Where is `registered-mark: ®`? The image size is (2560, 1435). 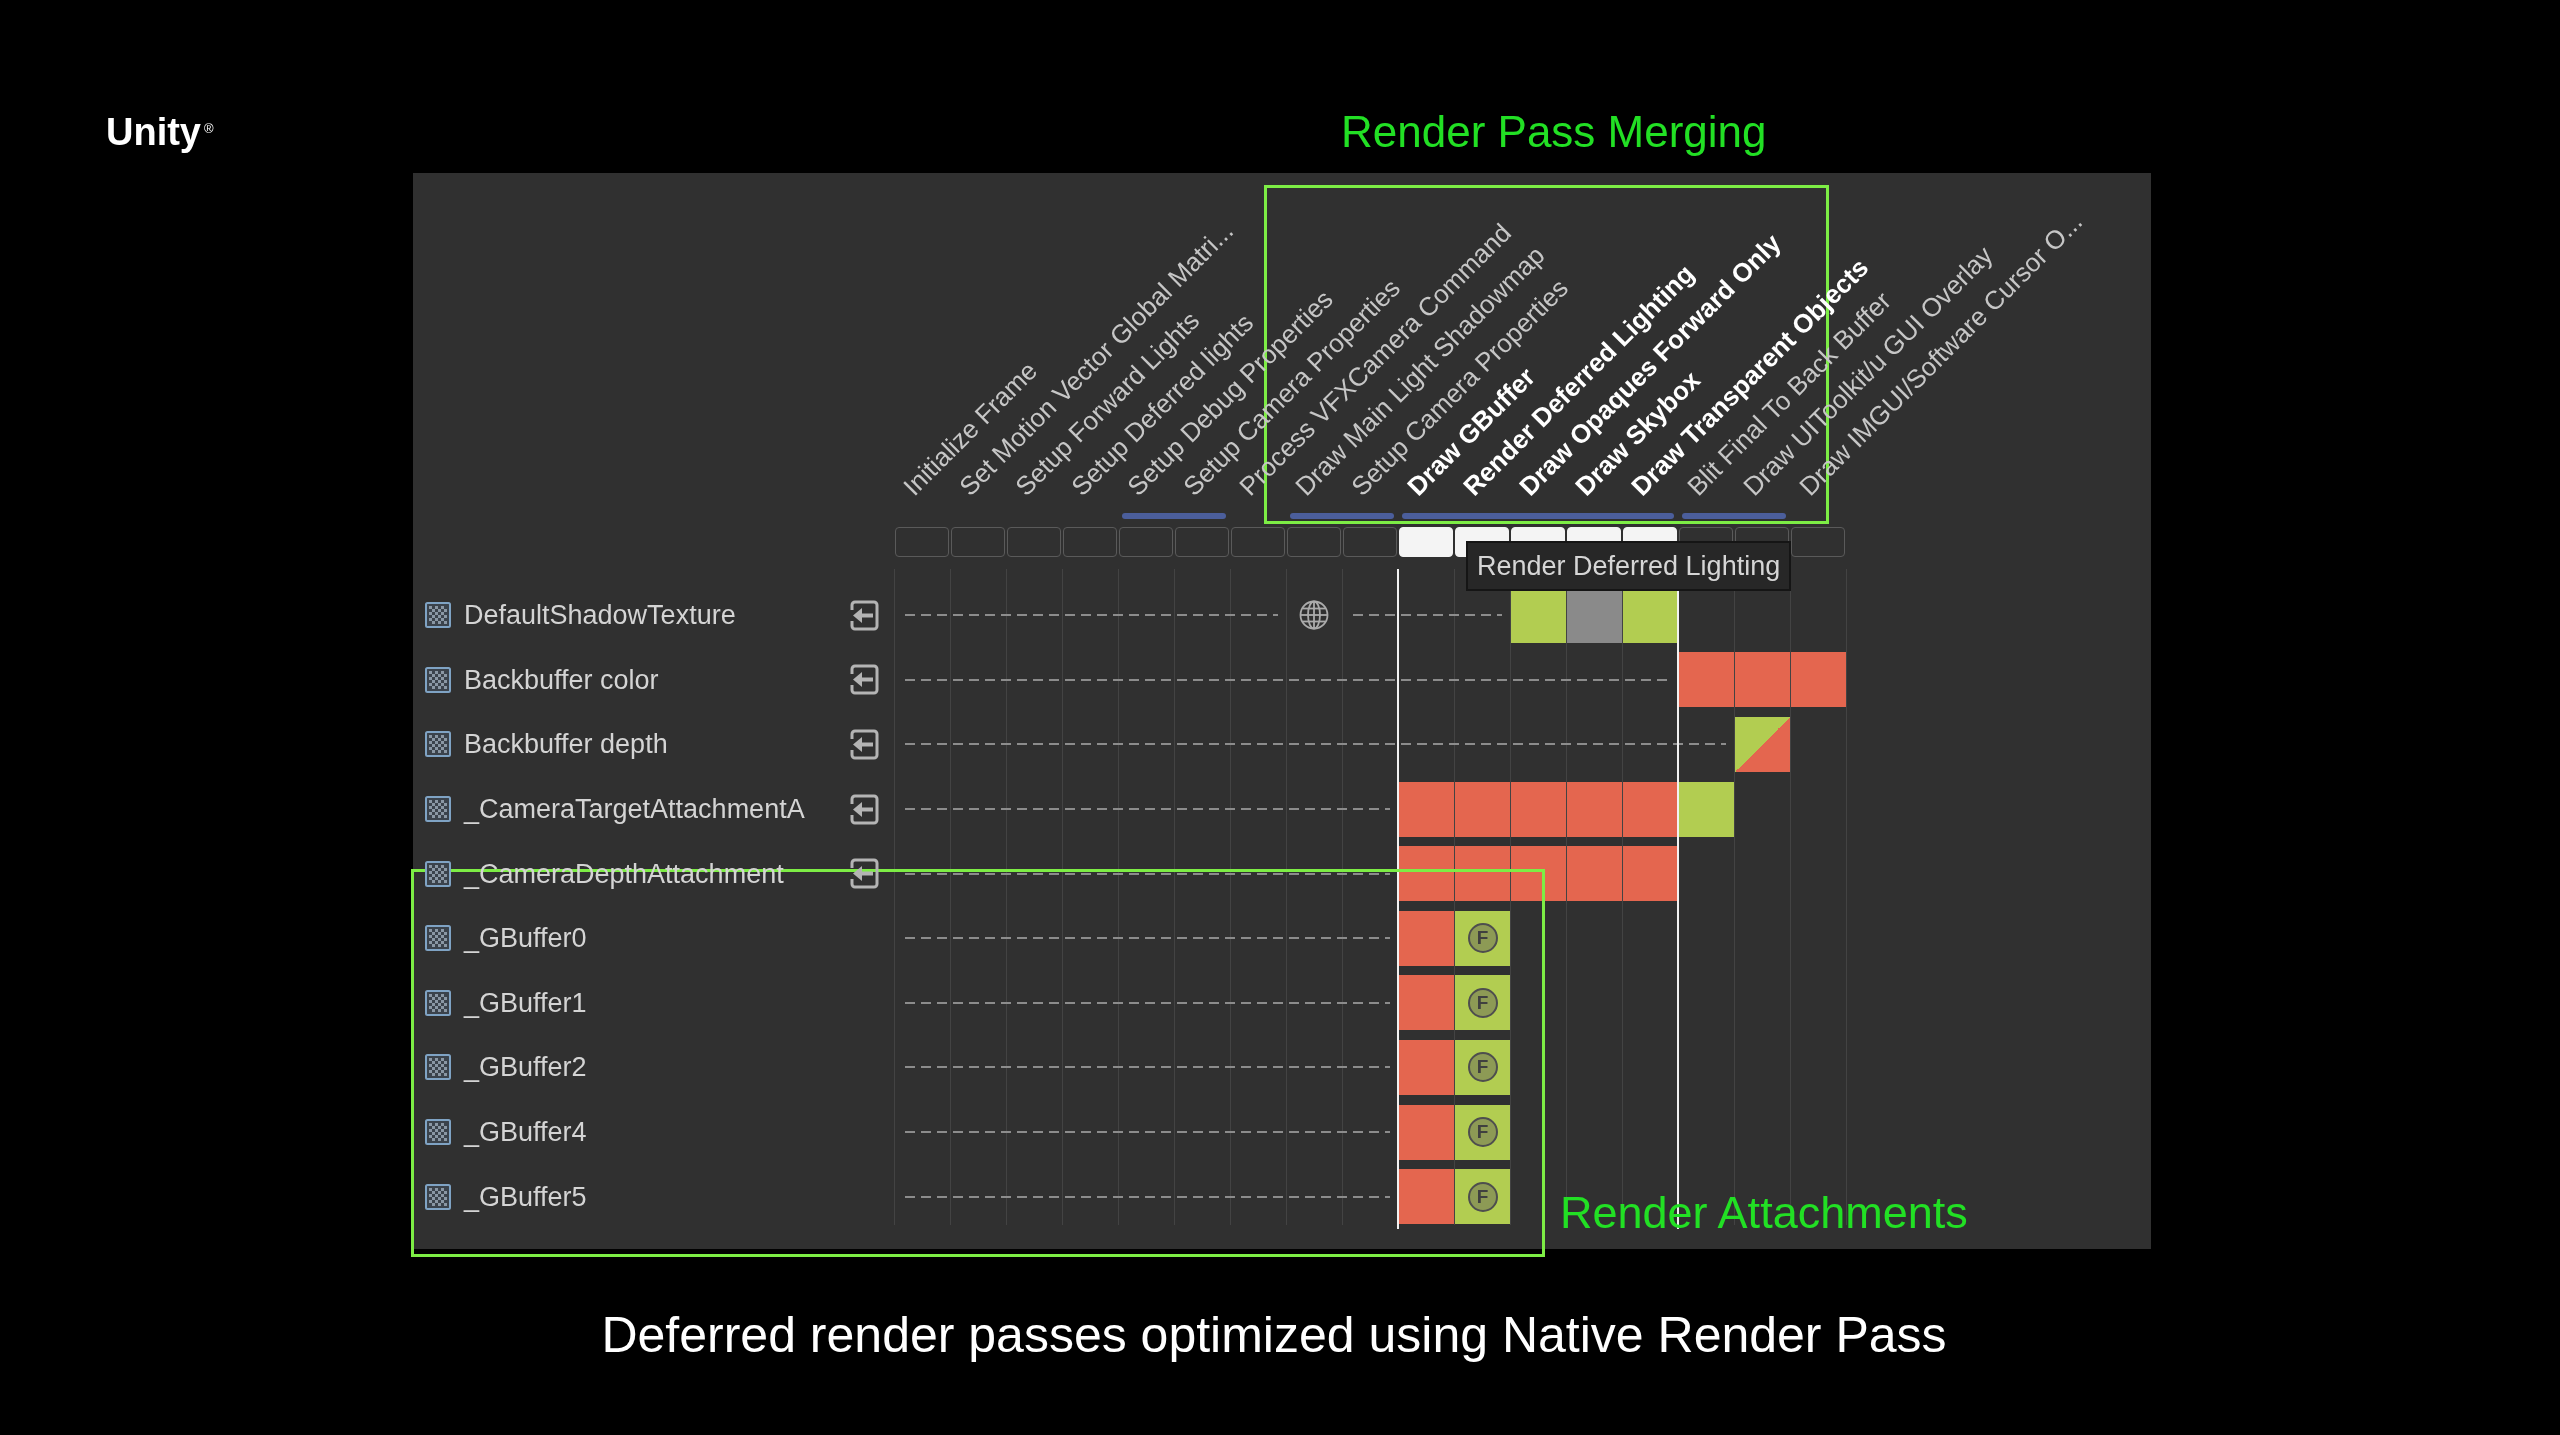
registered-mark: ® is located at coordinates (209, 129).